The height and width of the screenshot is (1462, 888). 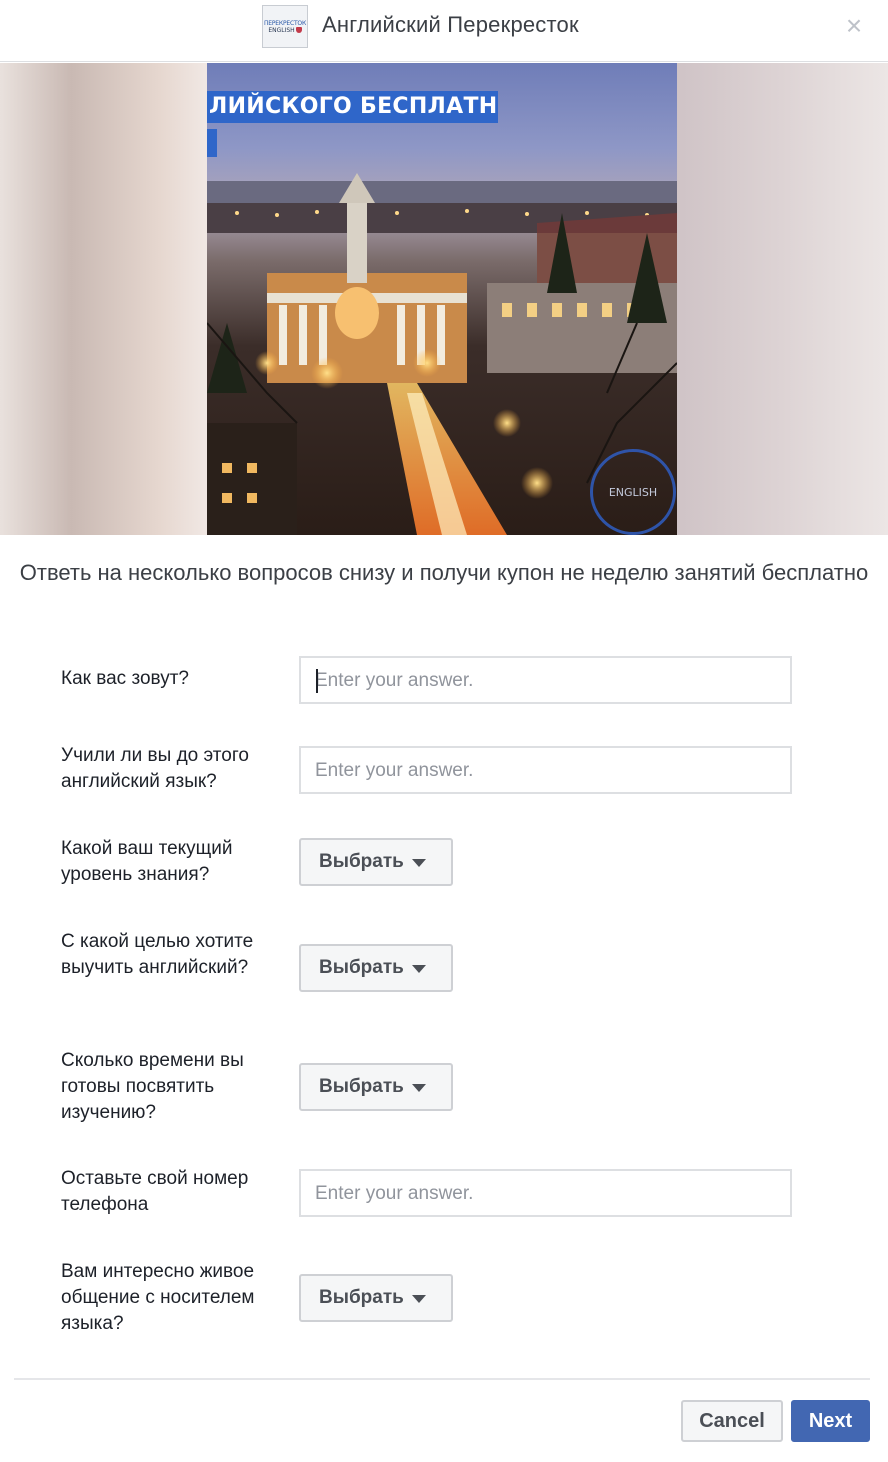 What do you see at coordinates (450, 24) in the screenshot?
I see `page-title: Английский Перекресток` at bounding box center [450, 24].